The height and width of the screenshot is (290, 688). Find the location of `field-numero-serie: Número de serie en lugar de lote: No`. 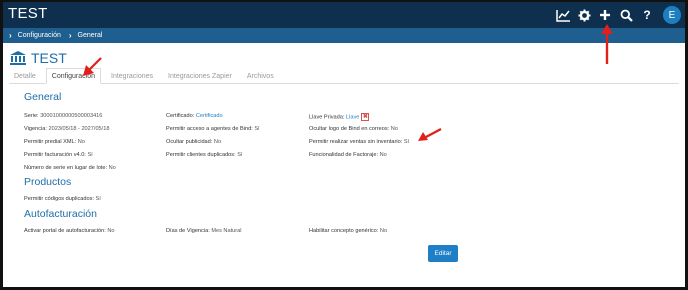

field-numero-serie: Número de serie en lugar de lote: No is located at coordinates (70, 168).